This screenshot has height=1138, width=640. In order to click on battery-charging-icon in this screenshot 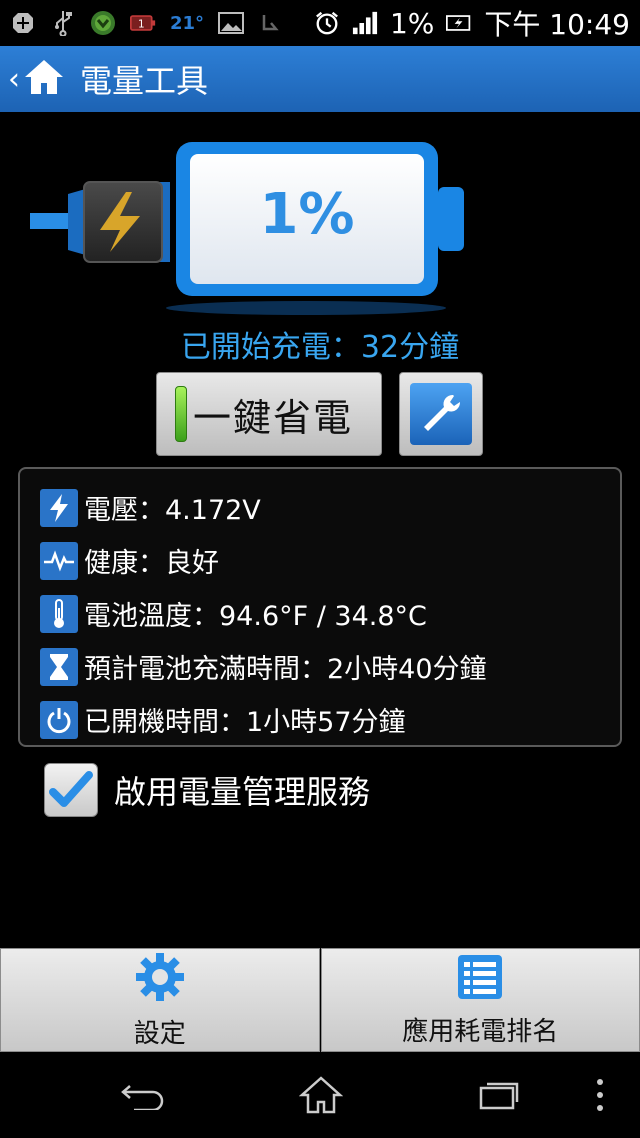, I will do `click(459, 23)`.